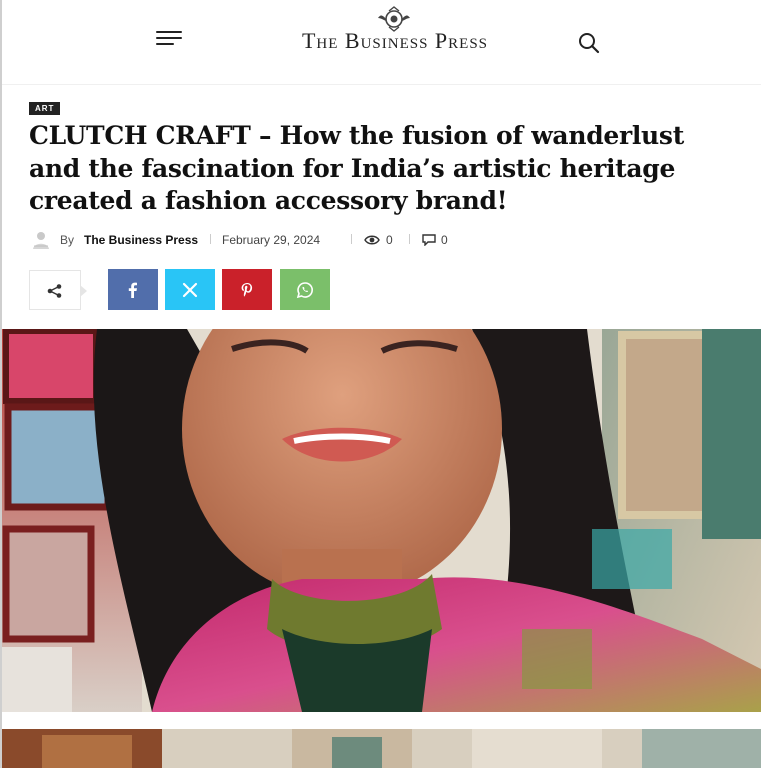 This screenshot has height=768, width=761. I want to click on eye-icon, so click(372, 240).